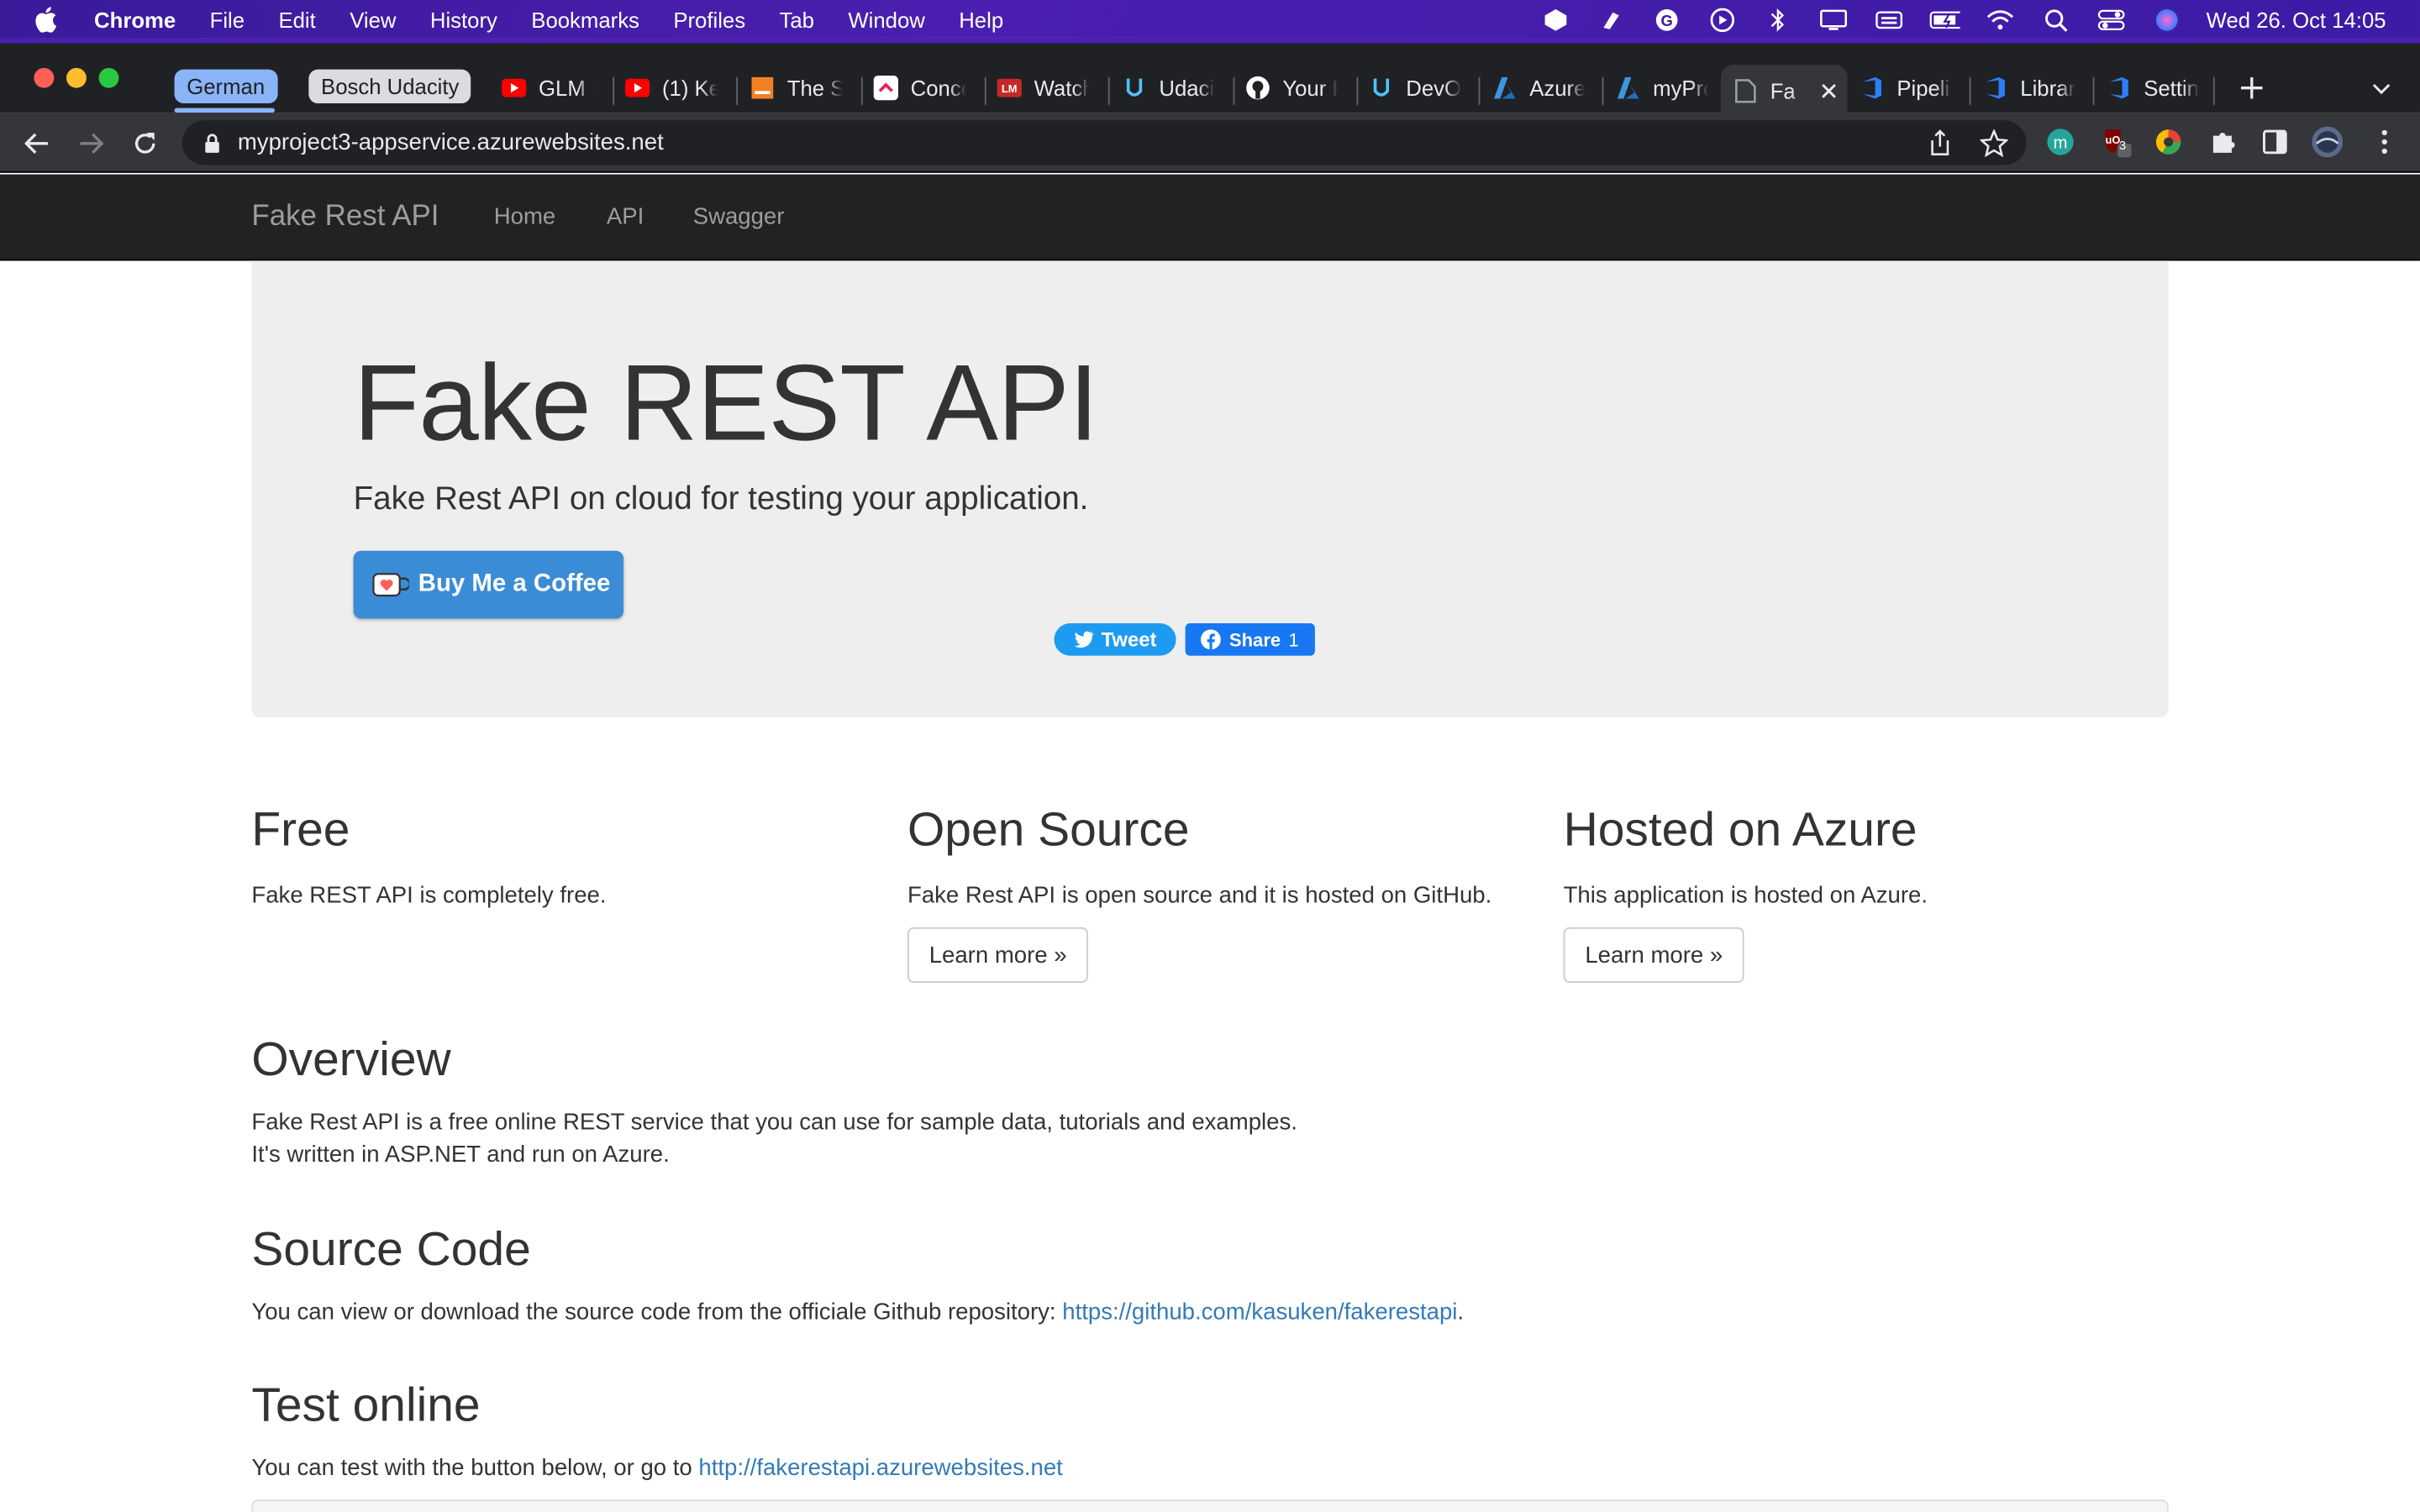 The image size is (2420, 1512). I want to click on profile-avatar, so click(2328, 142).